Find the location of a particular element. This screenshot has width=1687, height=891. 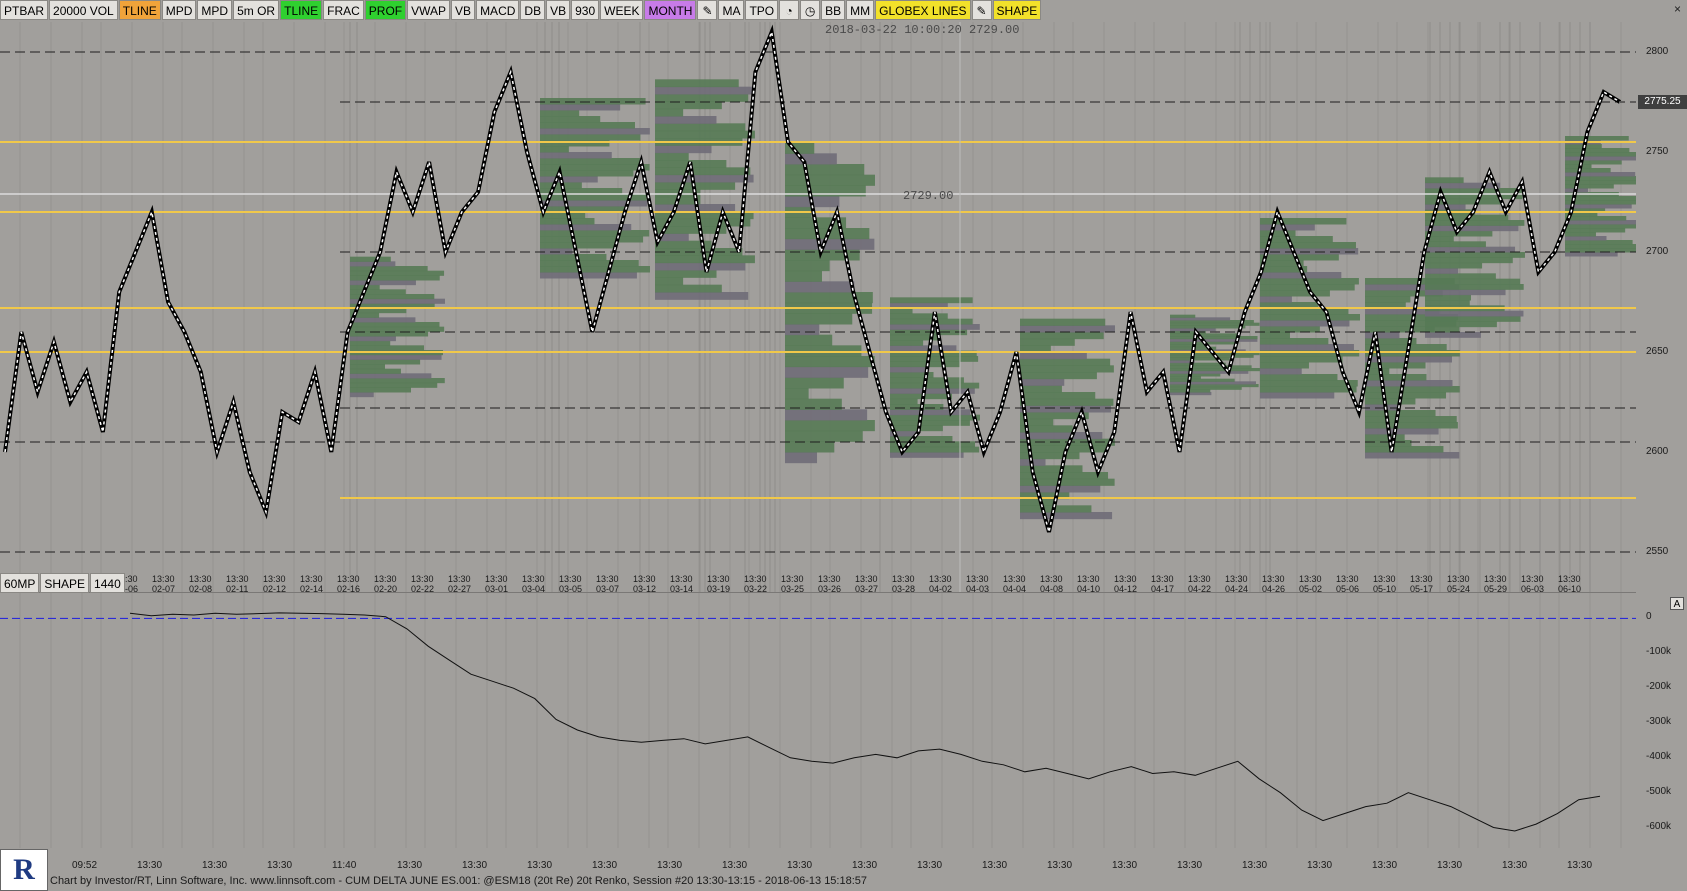

pie-icon: ◔ is located at coordinates (789, 10).